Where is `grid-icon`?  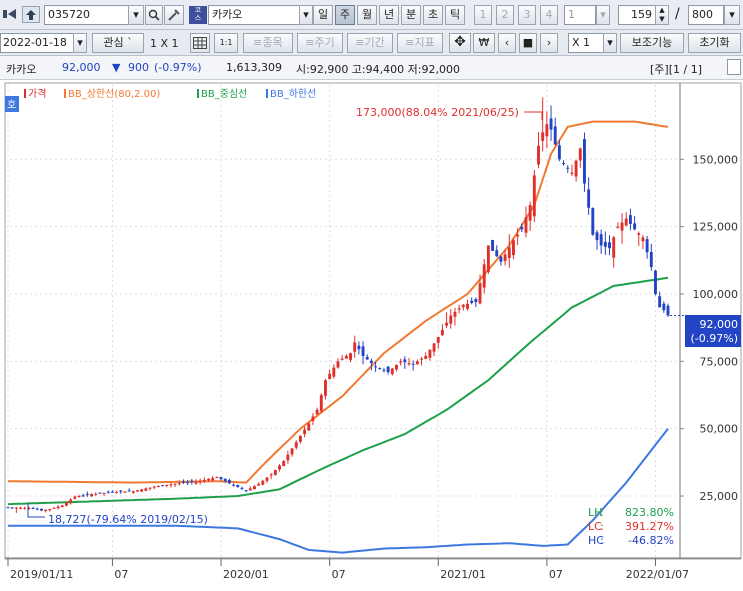
grid-icon is located at coordinates (200, 43).